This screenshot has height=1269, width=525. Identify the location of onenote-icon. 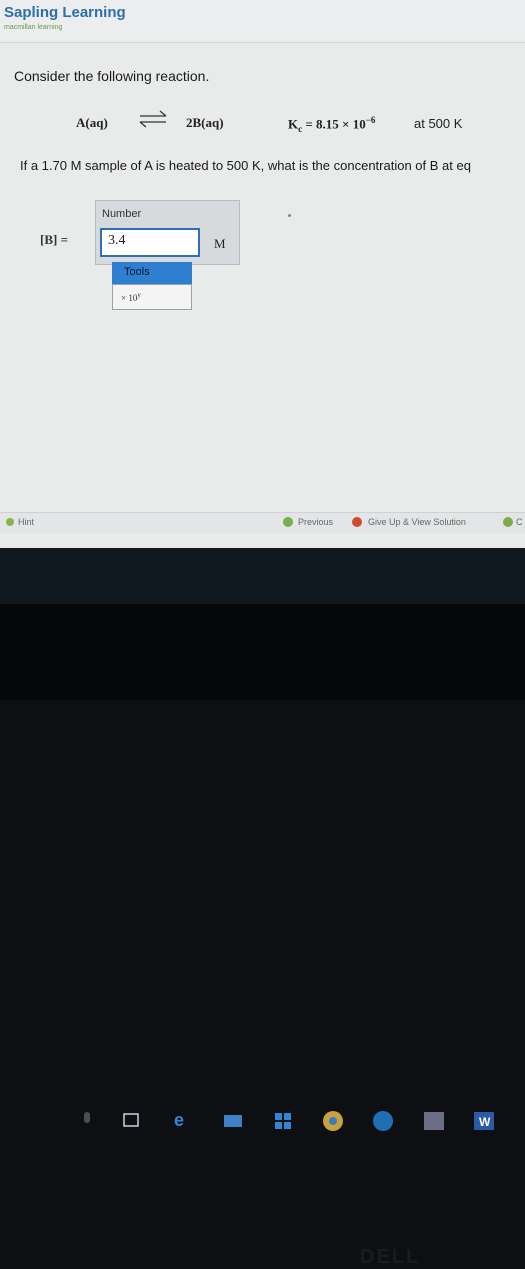
(434, 1121).